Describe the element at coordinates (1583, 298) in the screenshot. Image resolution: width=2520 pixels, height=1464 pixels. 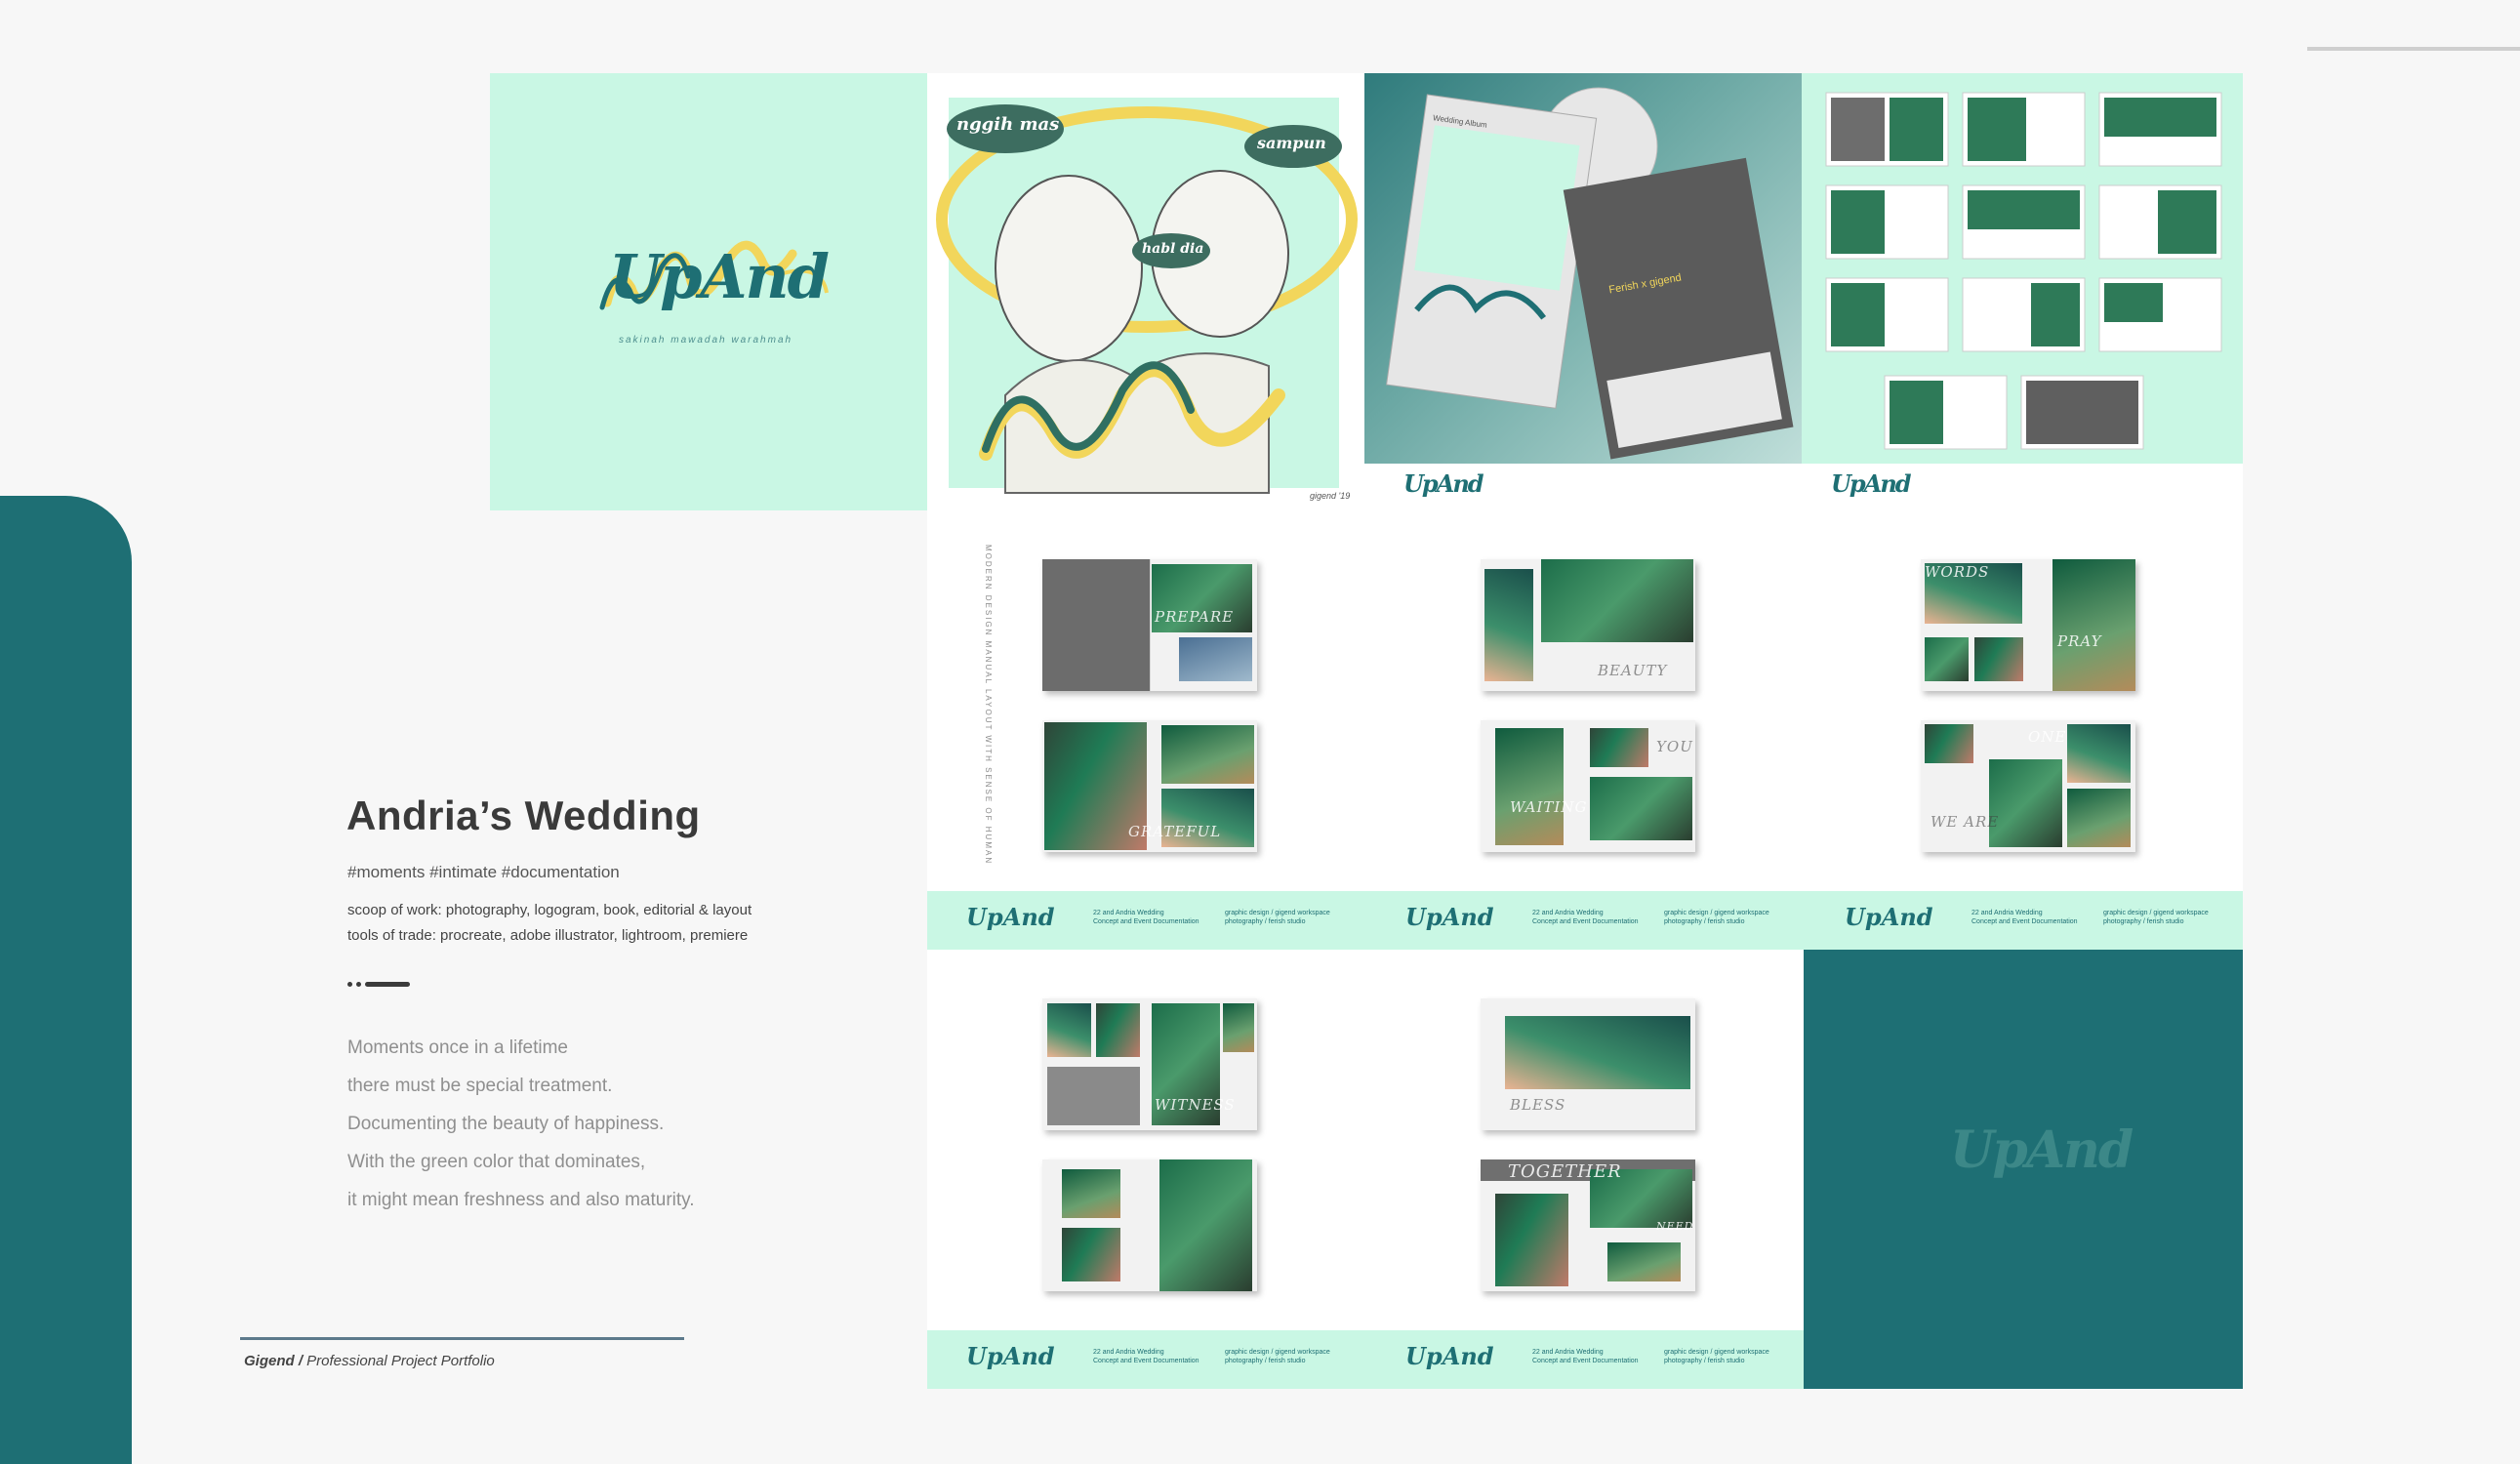
I see `album-mockup` at that location.